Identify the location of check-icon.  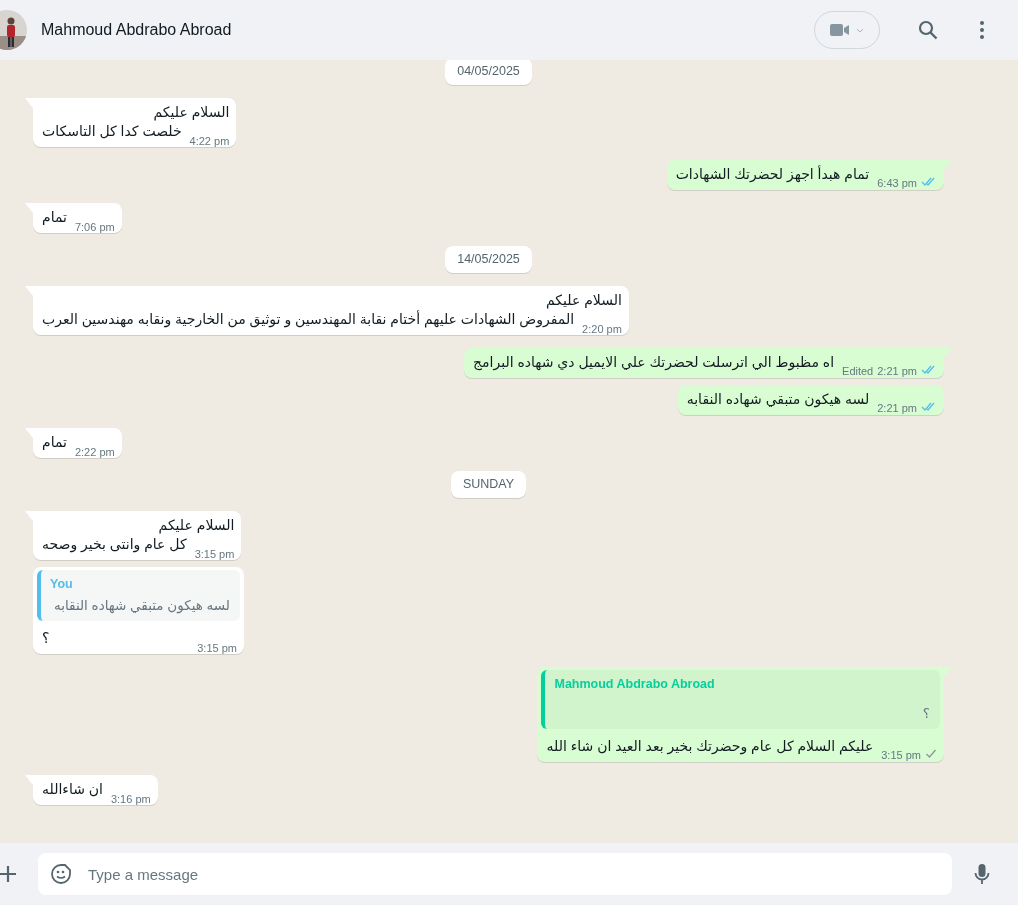
(931, 753).